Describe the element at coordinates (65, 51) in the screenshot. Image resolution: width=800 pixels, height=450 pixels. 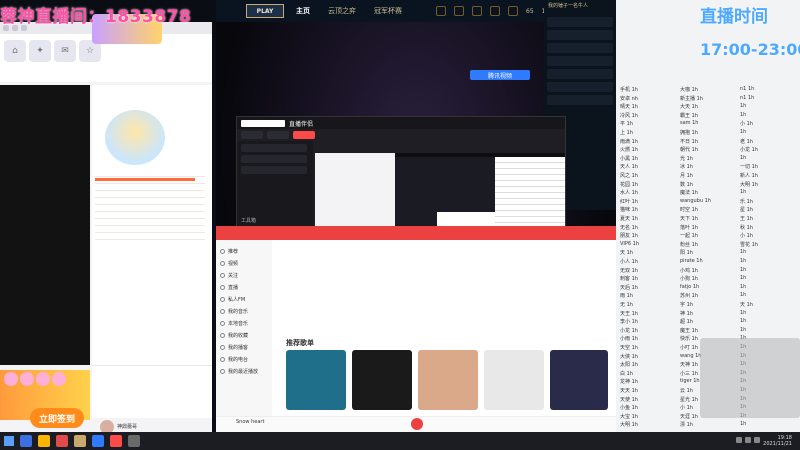
I see `message-icon: ✉` at that location.